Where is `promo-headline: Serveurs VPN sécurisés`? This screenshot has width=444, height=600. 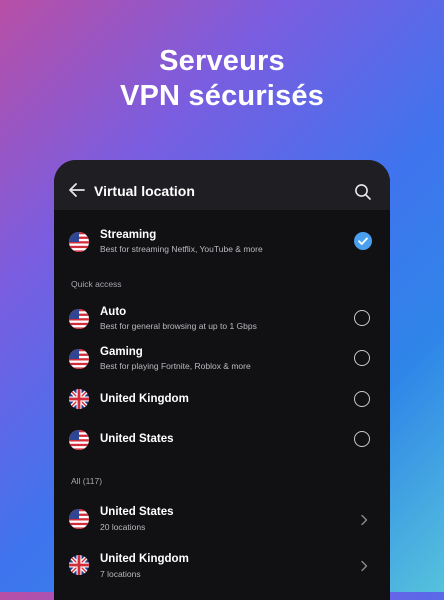 promo-headline: Serveurs VPN sécurisés is located at coordinates (222, 79).